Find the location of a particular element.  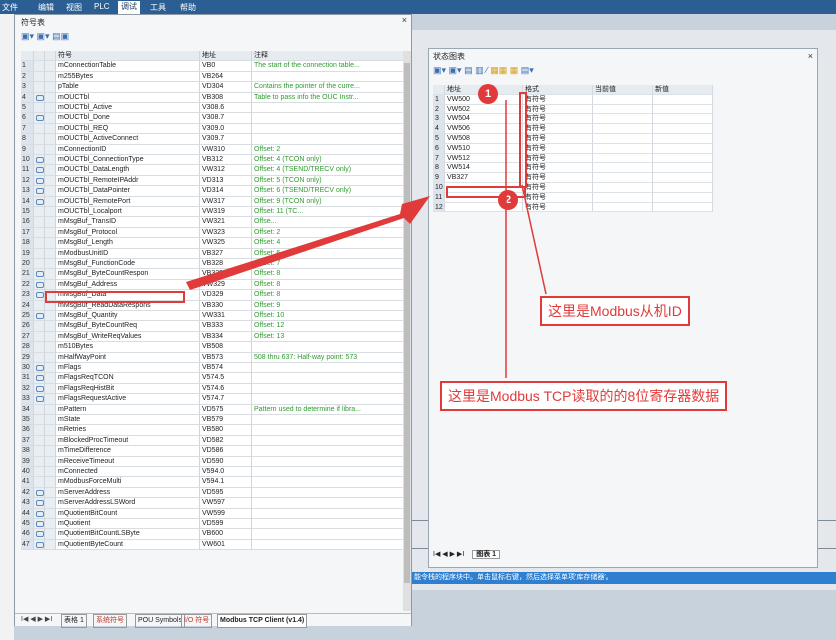

table-row: 7 mOUCTbl_REQ V309.0 is located at coordinates (214, 129).